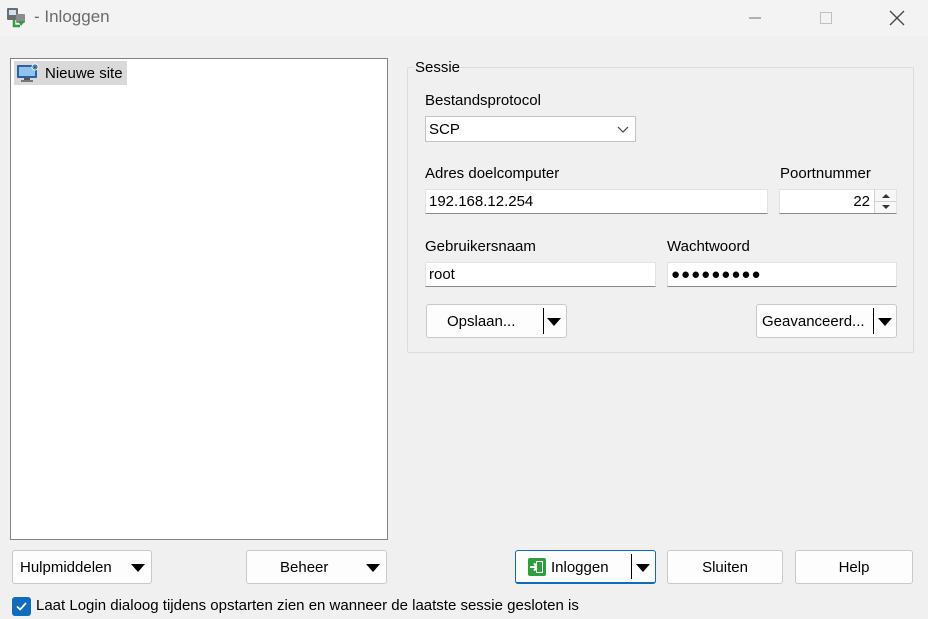  What do you see at coordinates (438, 67) in the screenshot?
I see `session-legend: Sessie` at bounding box center [438, 67].